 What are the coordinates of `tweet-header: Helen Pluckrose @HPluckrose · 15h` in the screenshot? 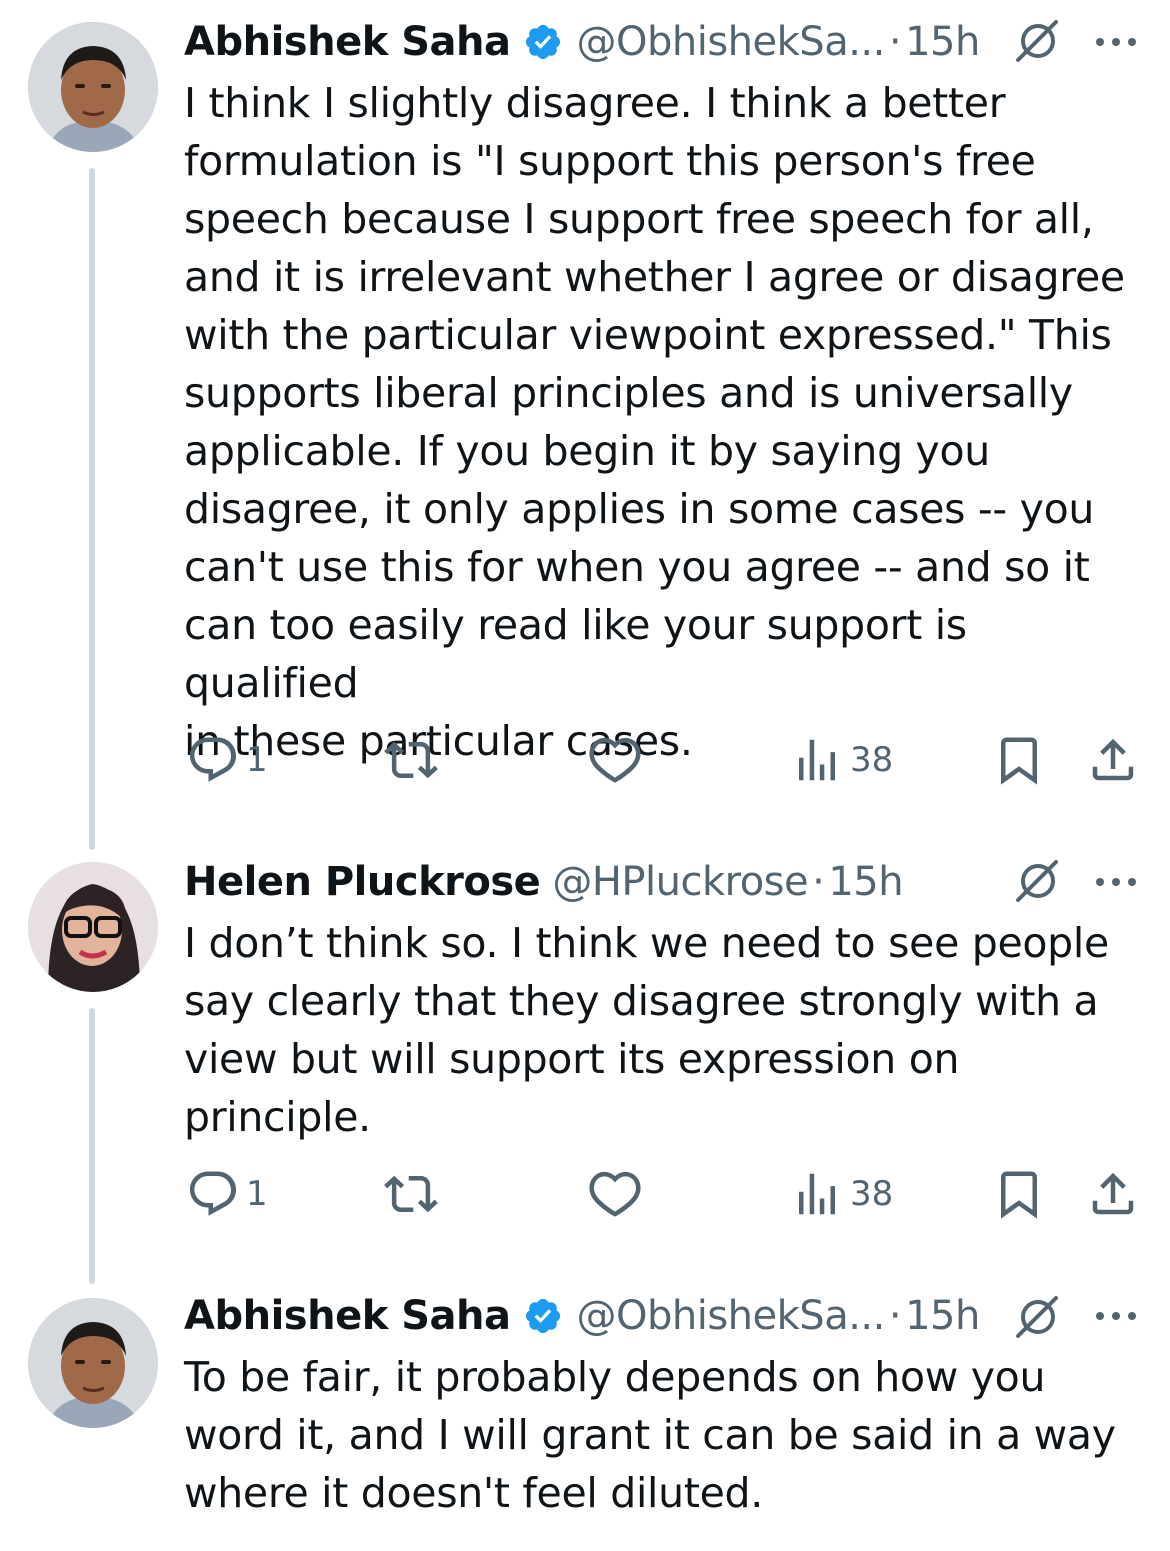 It's located at (544, 882).